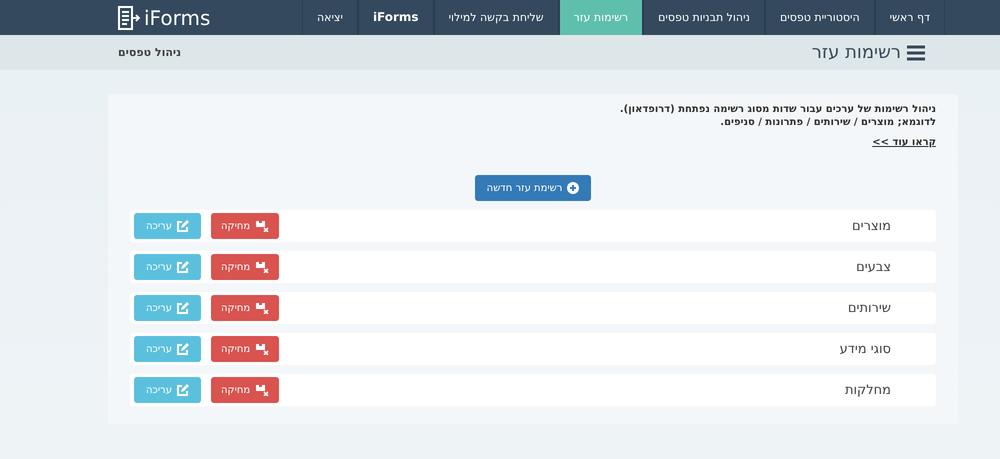 Image resolution: width=1000 pixels, height=459 pixels. What do you see at coordinates (904, 142) in the screenshot?
I see `read-more-link: קראו עוד >>` at bounding box center [904, 142].